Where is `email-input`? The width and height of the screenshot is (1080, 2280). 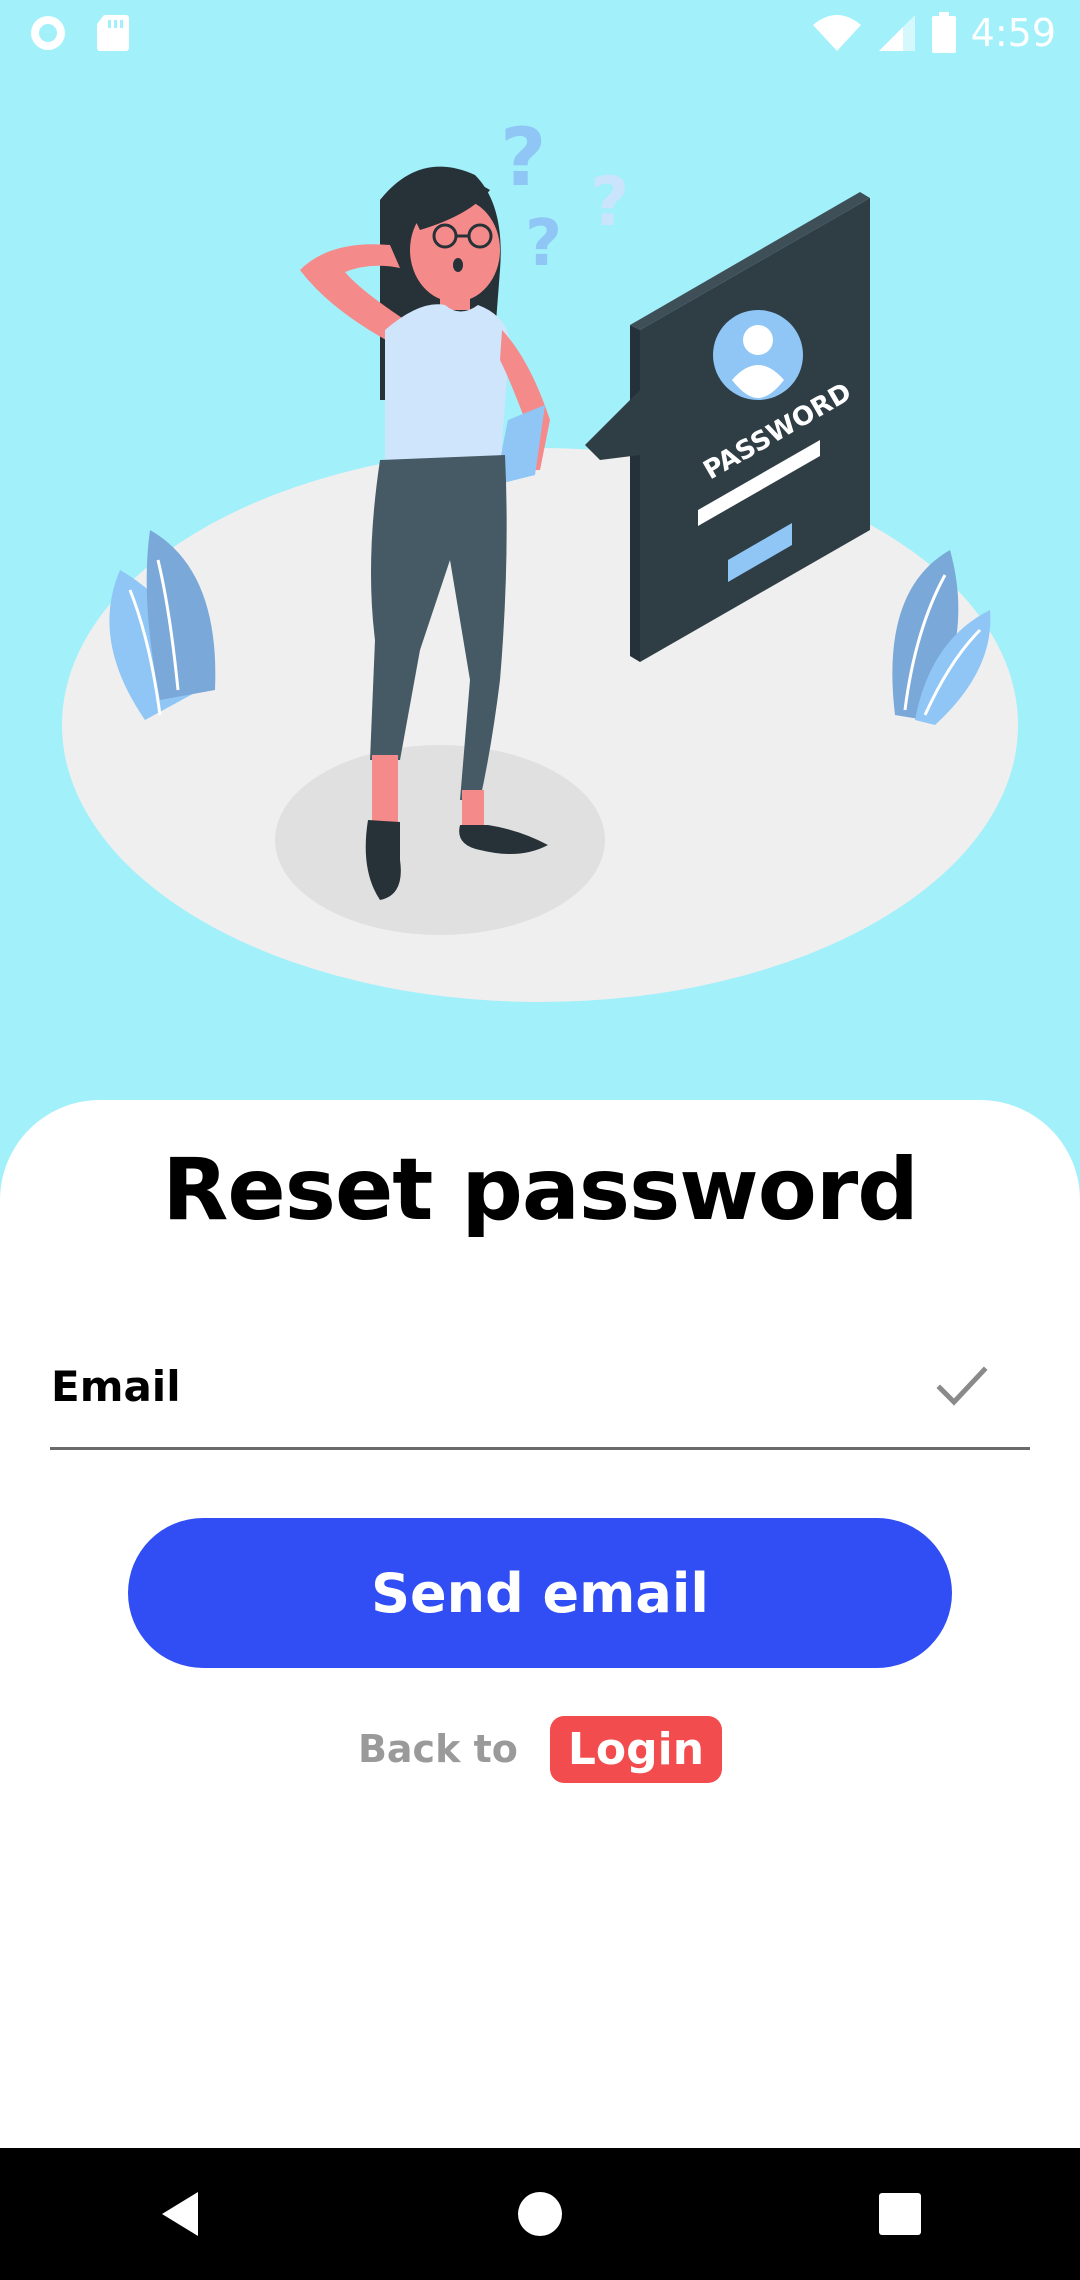
email-input is located at coordinates (500, 1382).